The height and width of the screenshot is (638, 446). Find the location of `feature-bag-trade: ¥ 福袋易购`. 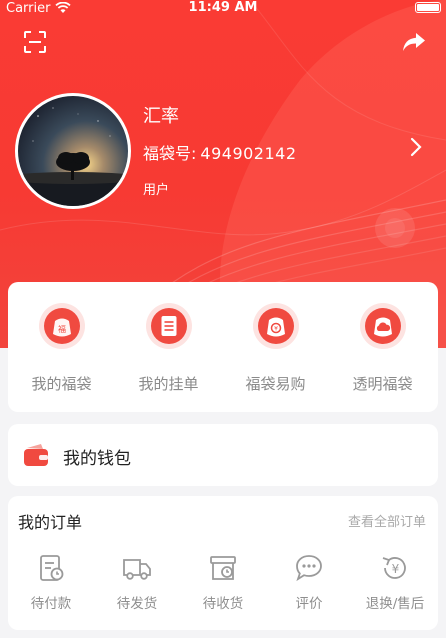

feature-bag-trade: ¥ 福袋易购 is located at coordinates (275, 347).